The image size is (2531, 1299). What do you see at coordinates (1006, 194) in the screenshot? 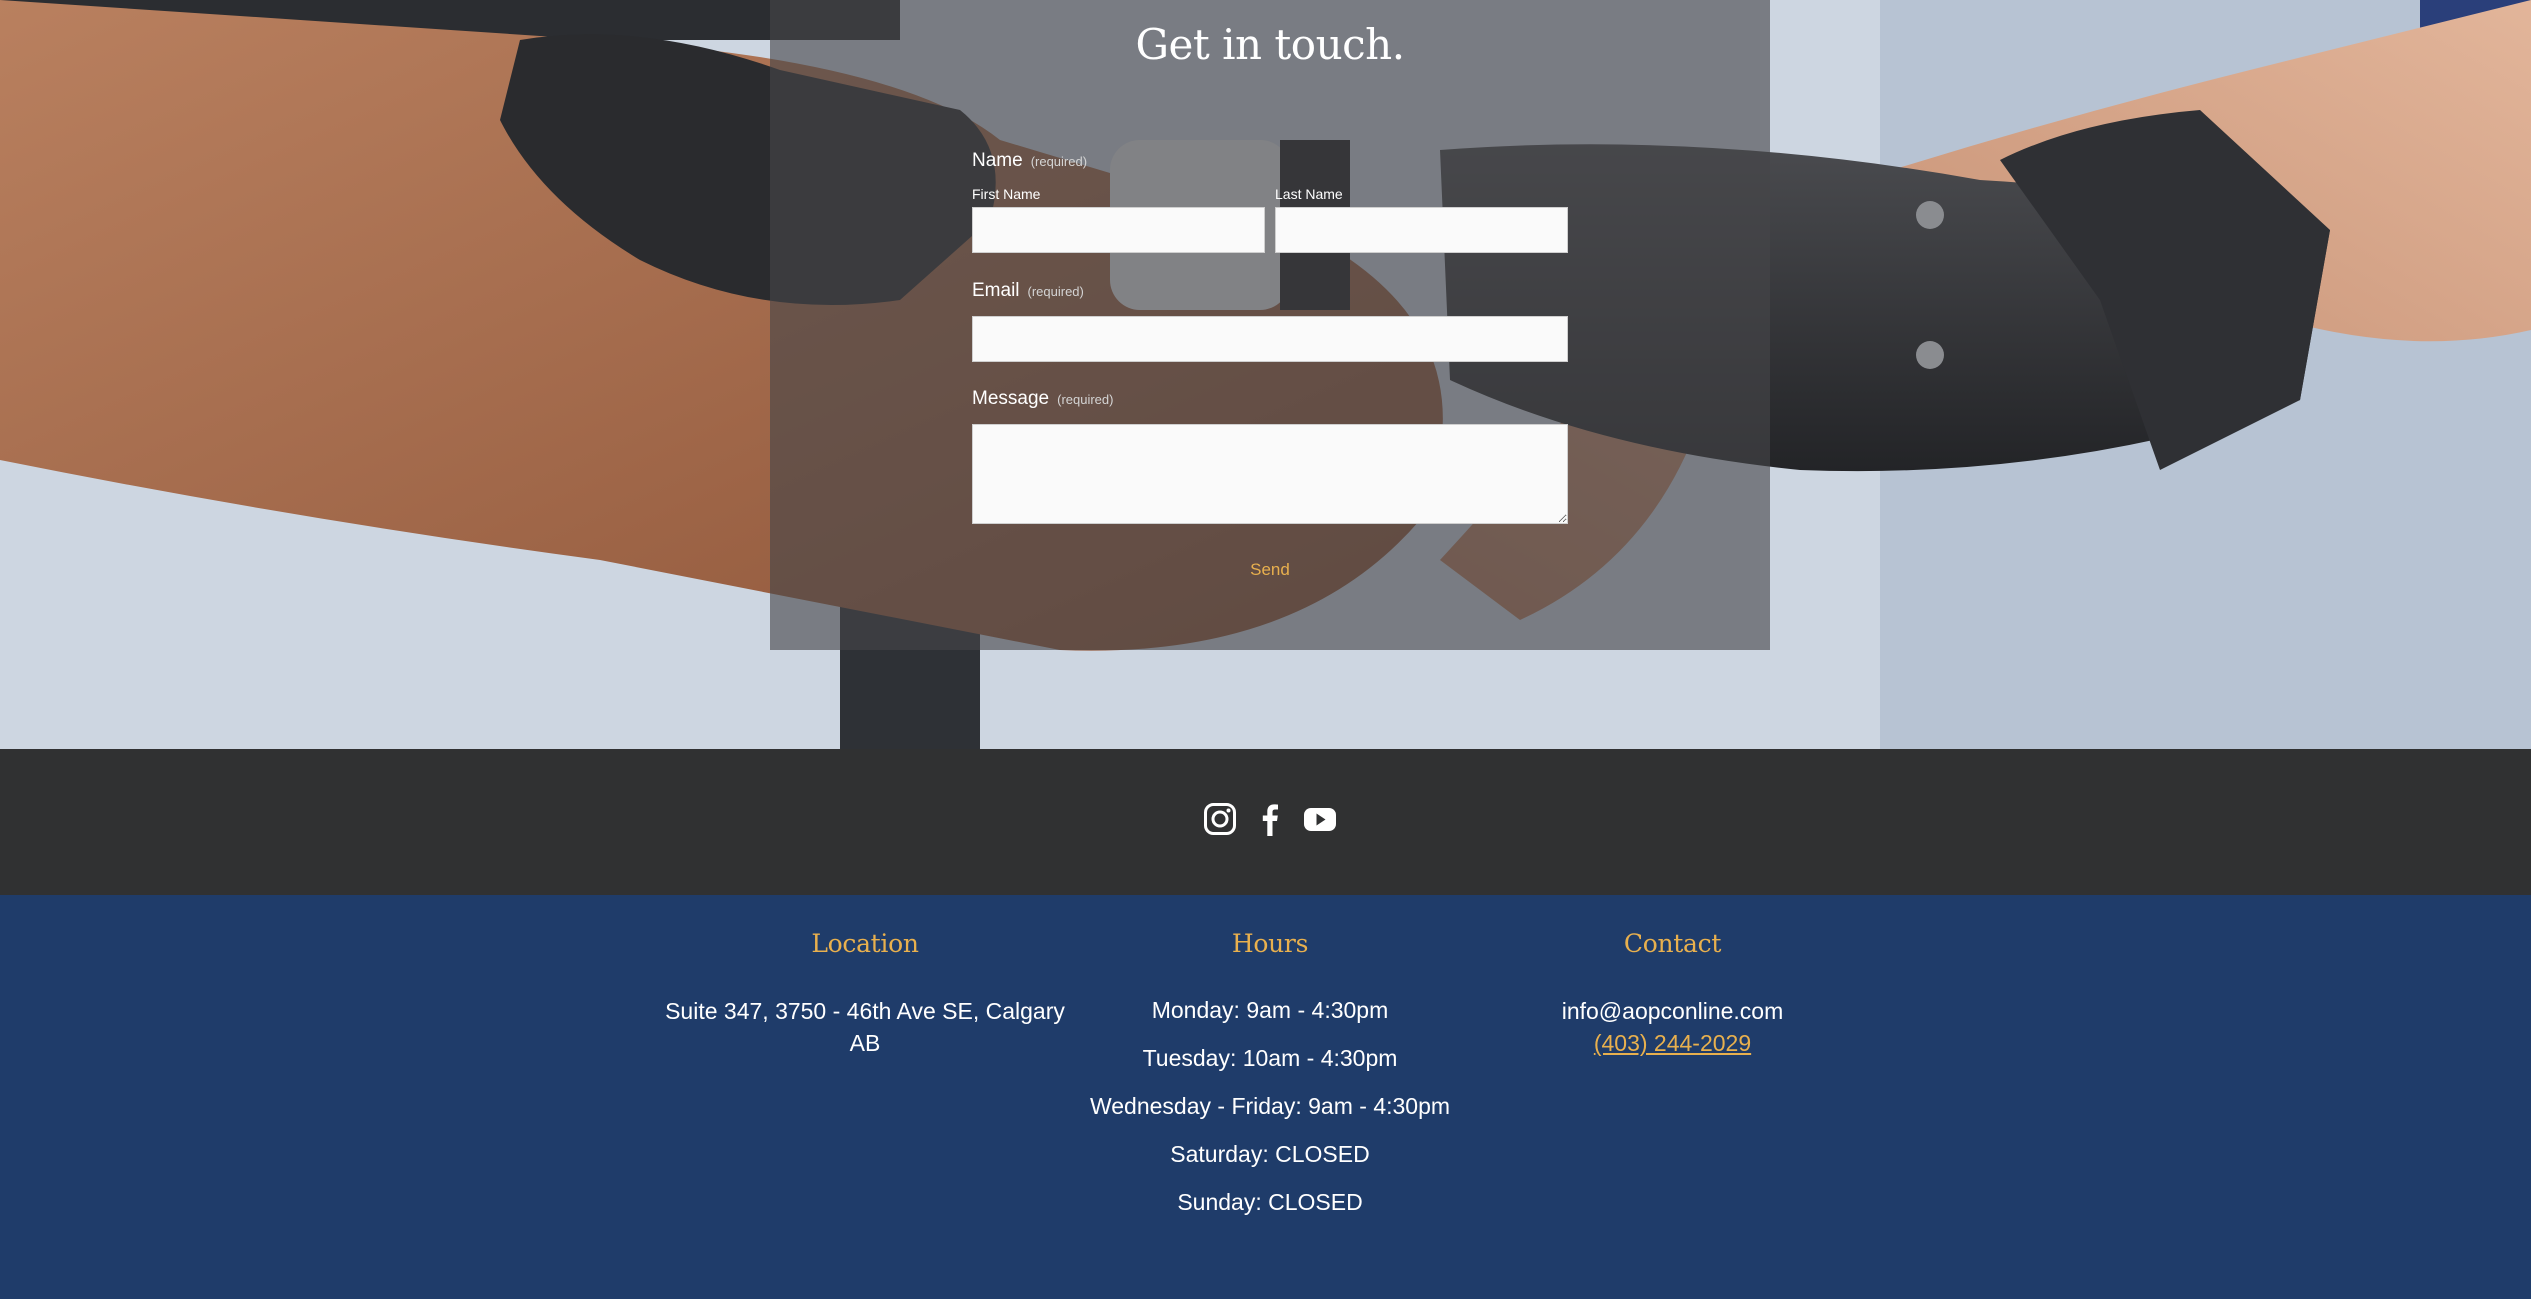
I see `first-name-label: First Name` at bounding box center [1006, 194].